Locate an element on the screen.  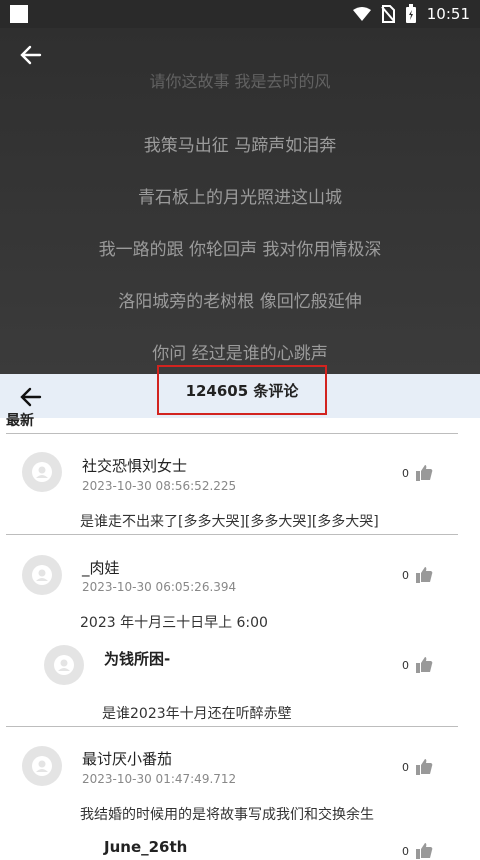
comment-text: 是谁走不出来了[多多大哭][多多大哭][多多大哭] is located at coordinates (229, 522).